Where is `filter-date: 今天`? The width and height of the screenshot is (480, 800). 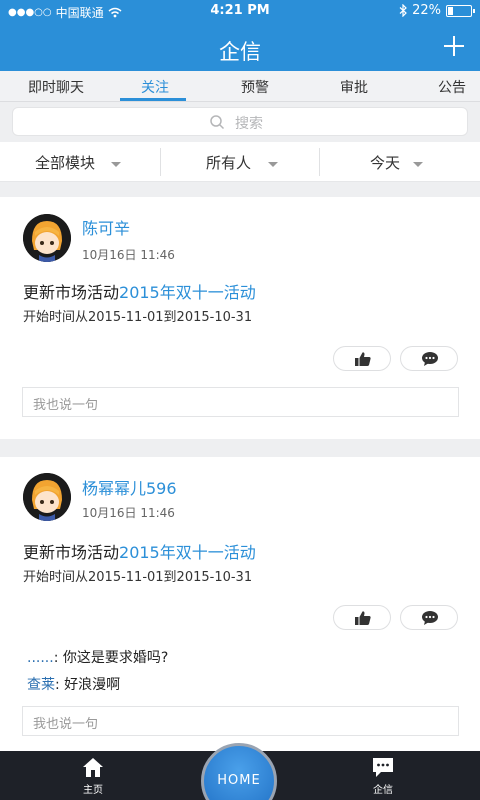 filter-date: 今天 is located at coordinates (400, 162).